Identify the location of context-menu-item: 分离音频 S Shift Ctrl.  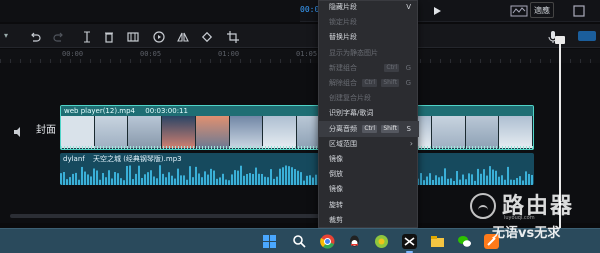
(369, 128).